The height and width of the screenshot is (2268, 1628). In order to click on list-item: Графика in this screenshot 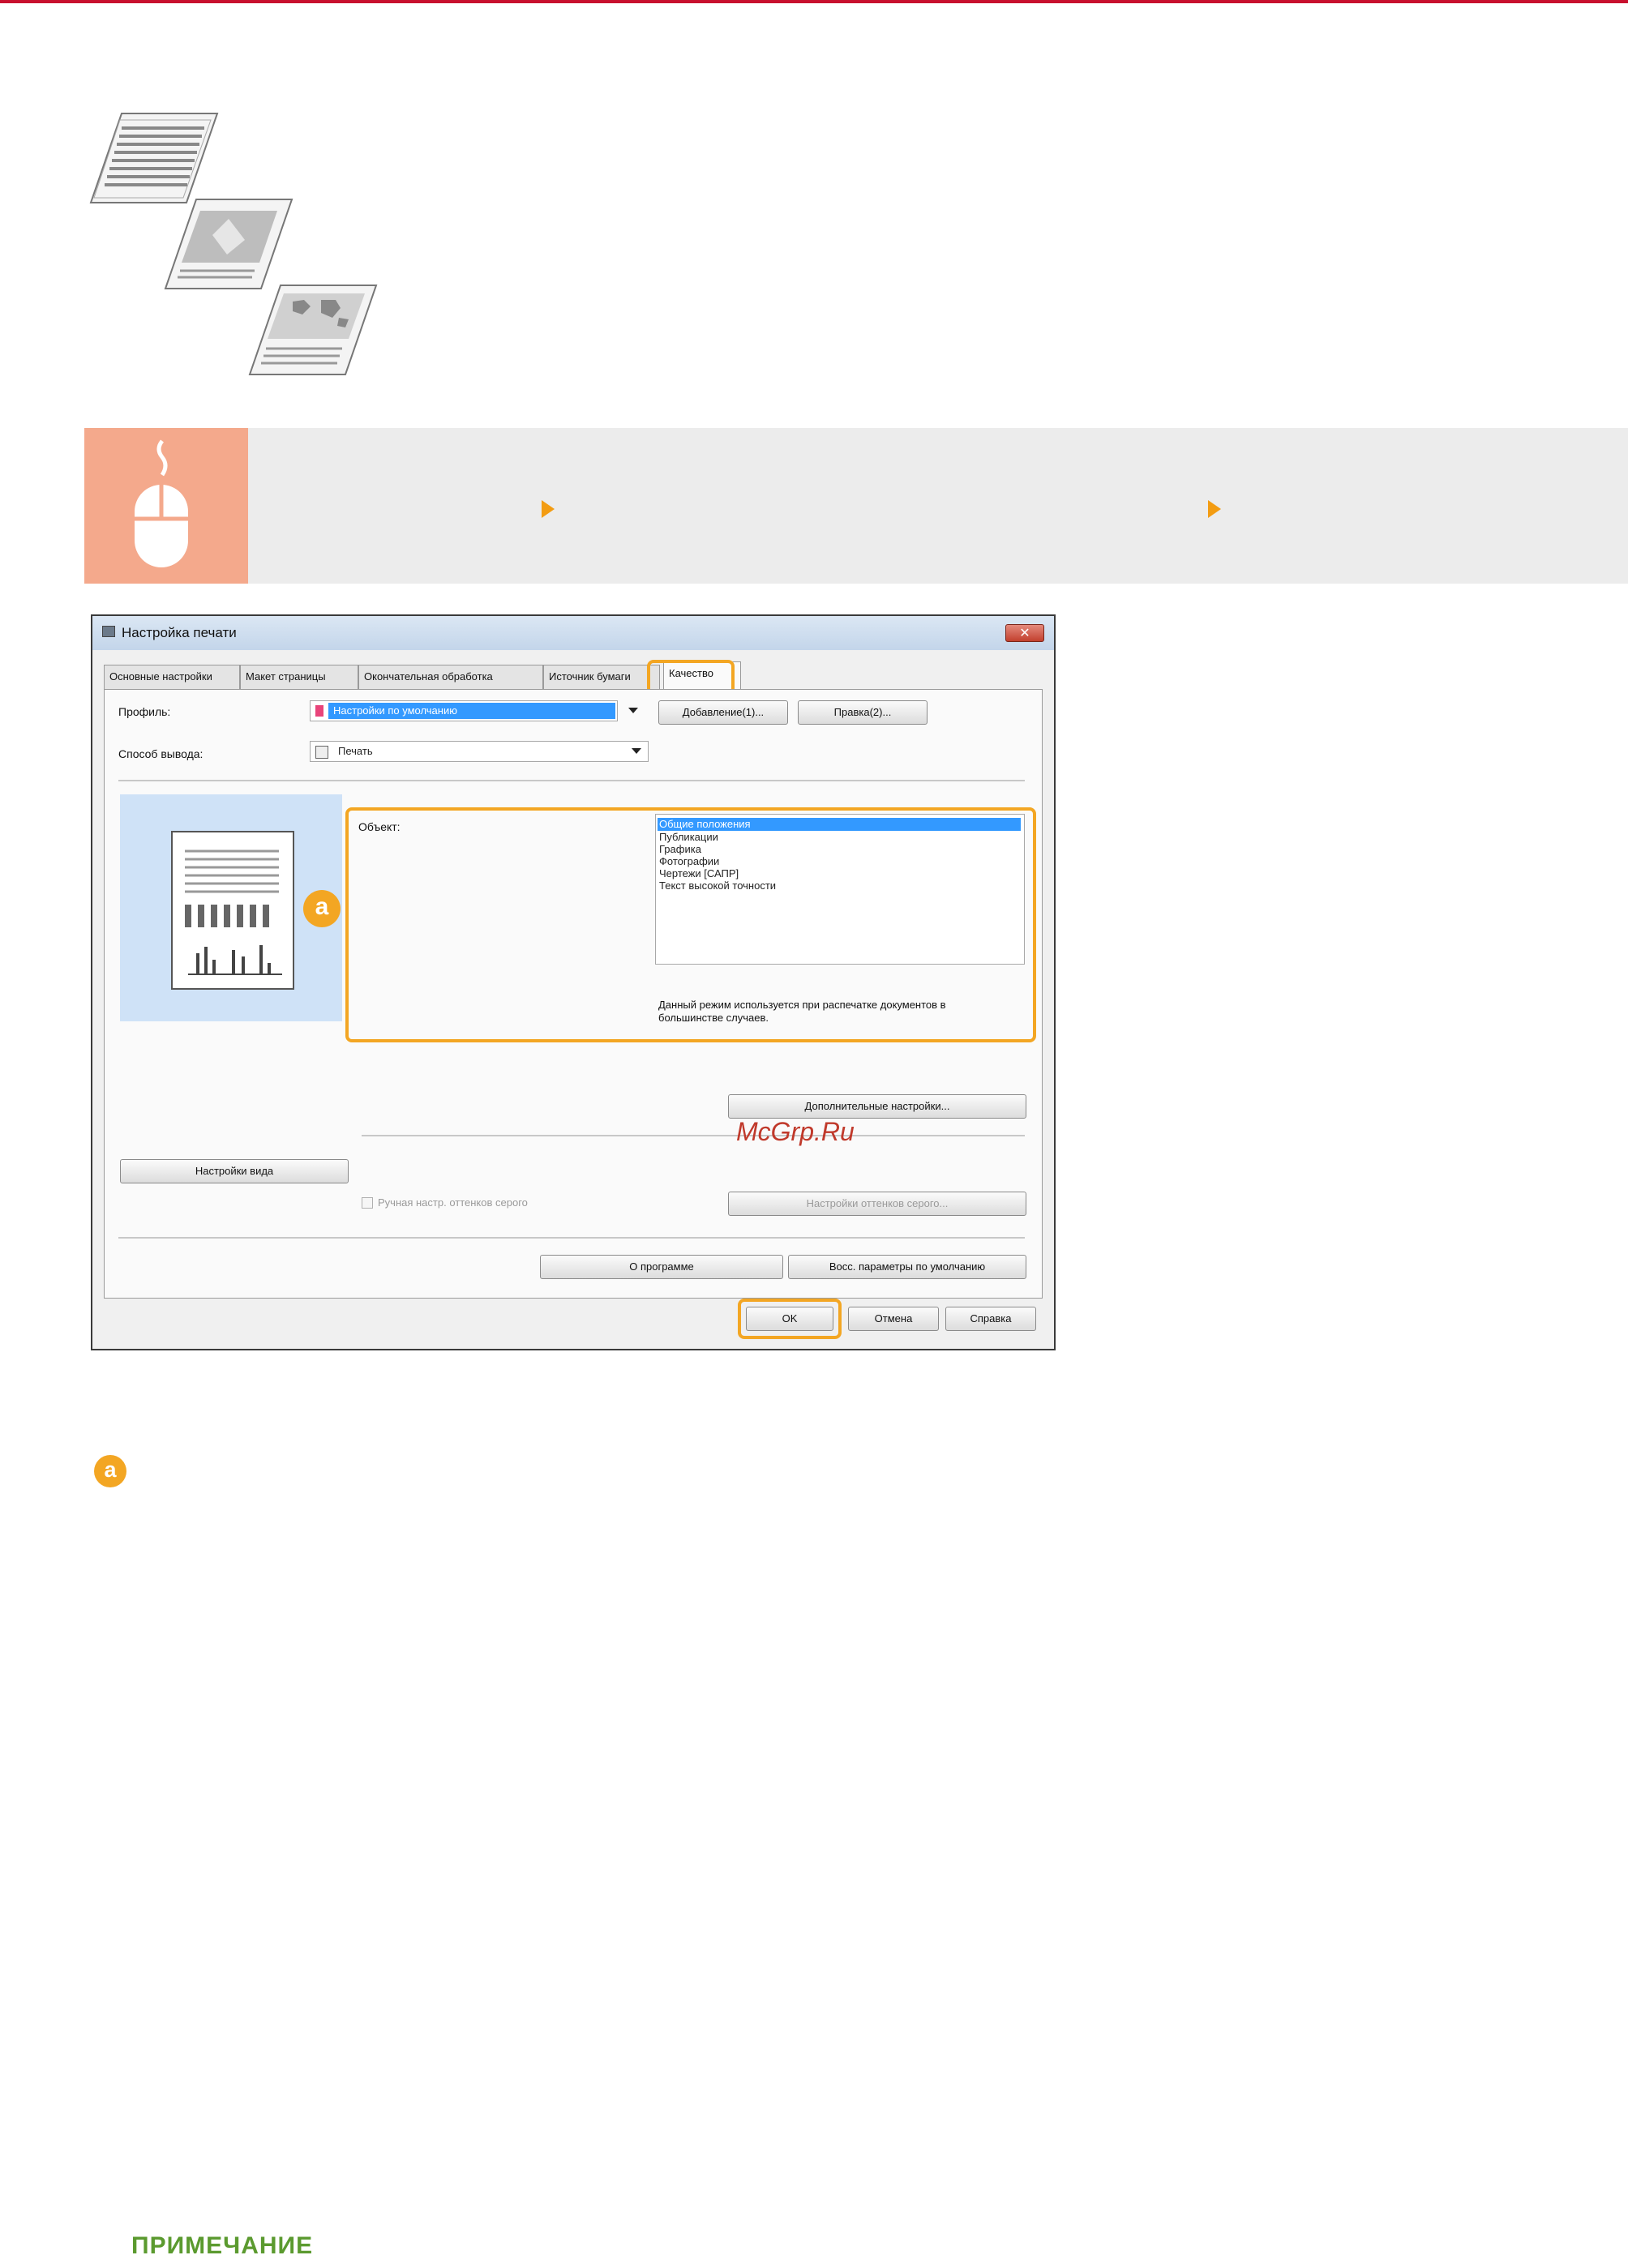, I will do `click(680, 849)`.